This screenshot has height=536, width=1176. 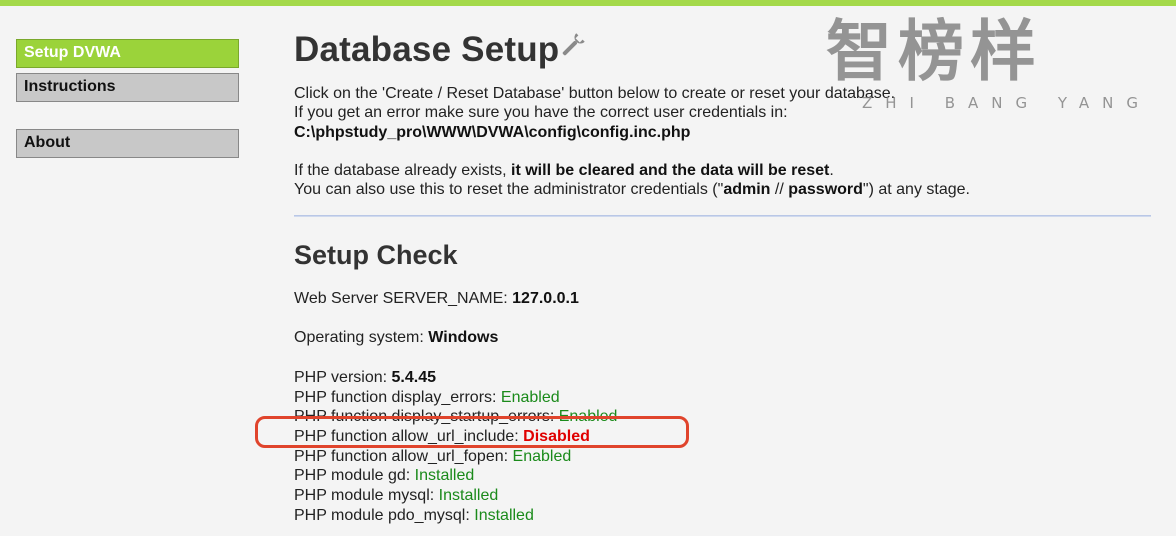 I want to click on setup-check-heading: Setup Check, so click(x=376, y=255).